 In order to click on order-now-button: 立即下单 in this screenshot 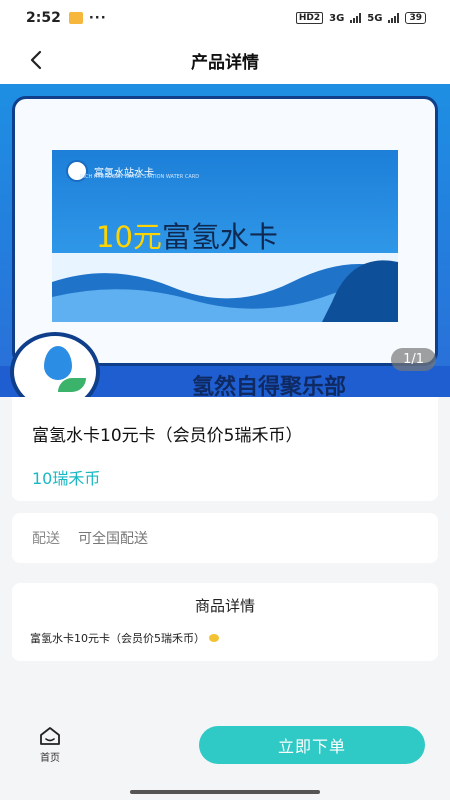, I will do `click(312, 745)`.